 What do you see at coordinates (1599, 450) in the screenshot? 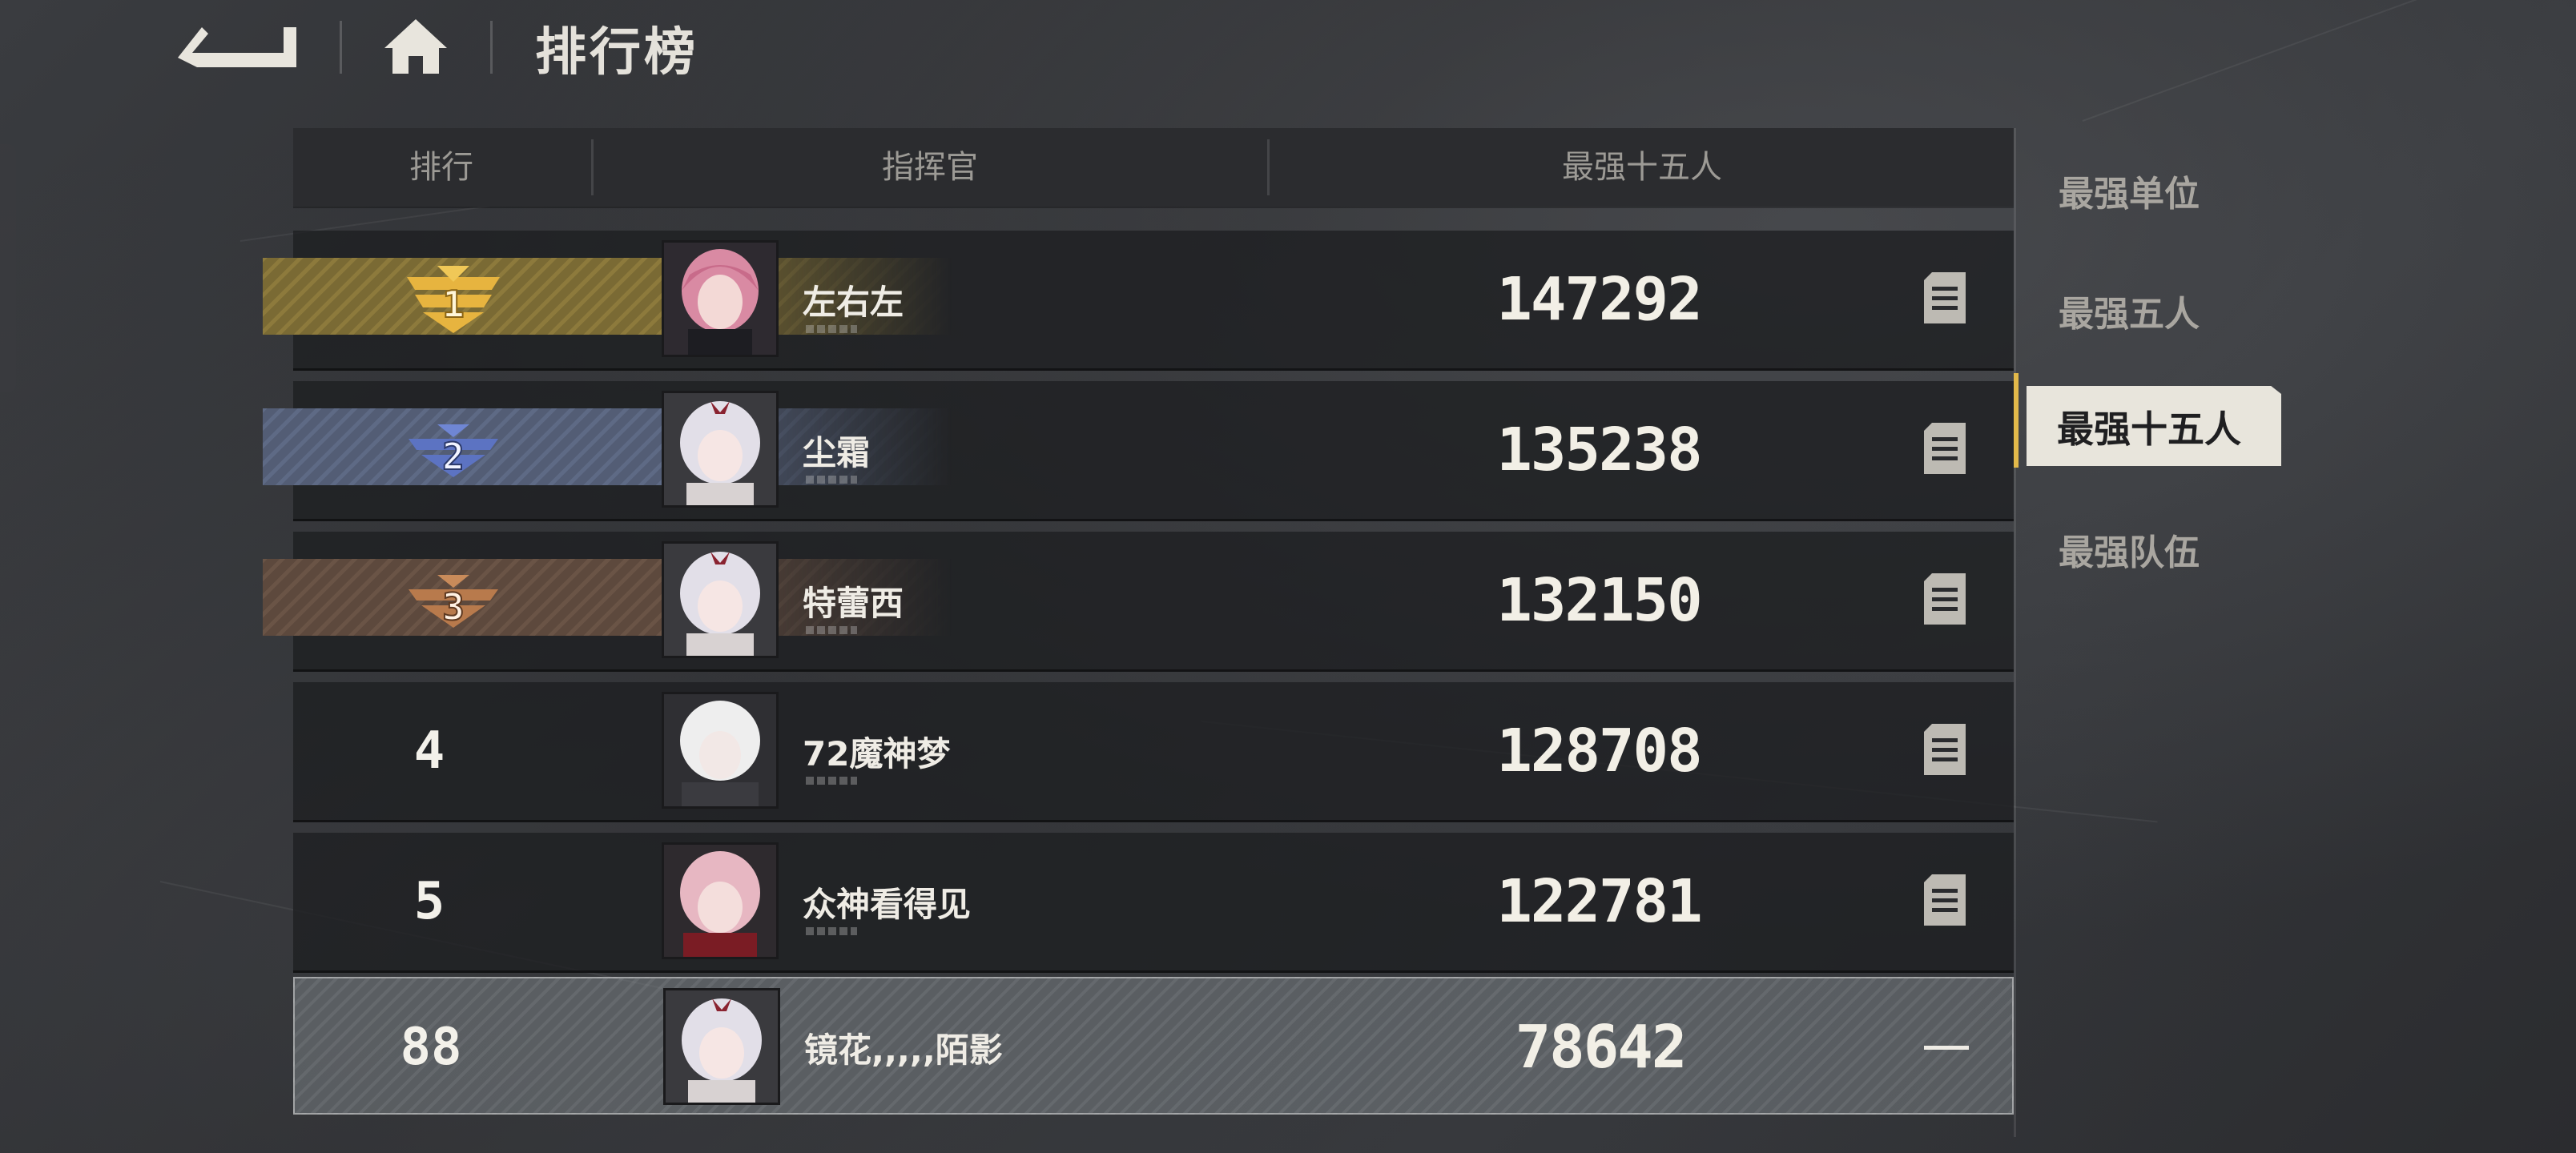
I see `score: 135238` at bounding box center [1599, 450].